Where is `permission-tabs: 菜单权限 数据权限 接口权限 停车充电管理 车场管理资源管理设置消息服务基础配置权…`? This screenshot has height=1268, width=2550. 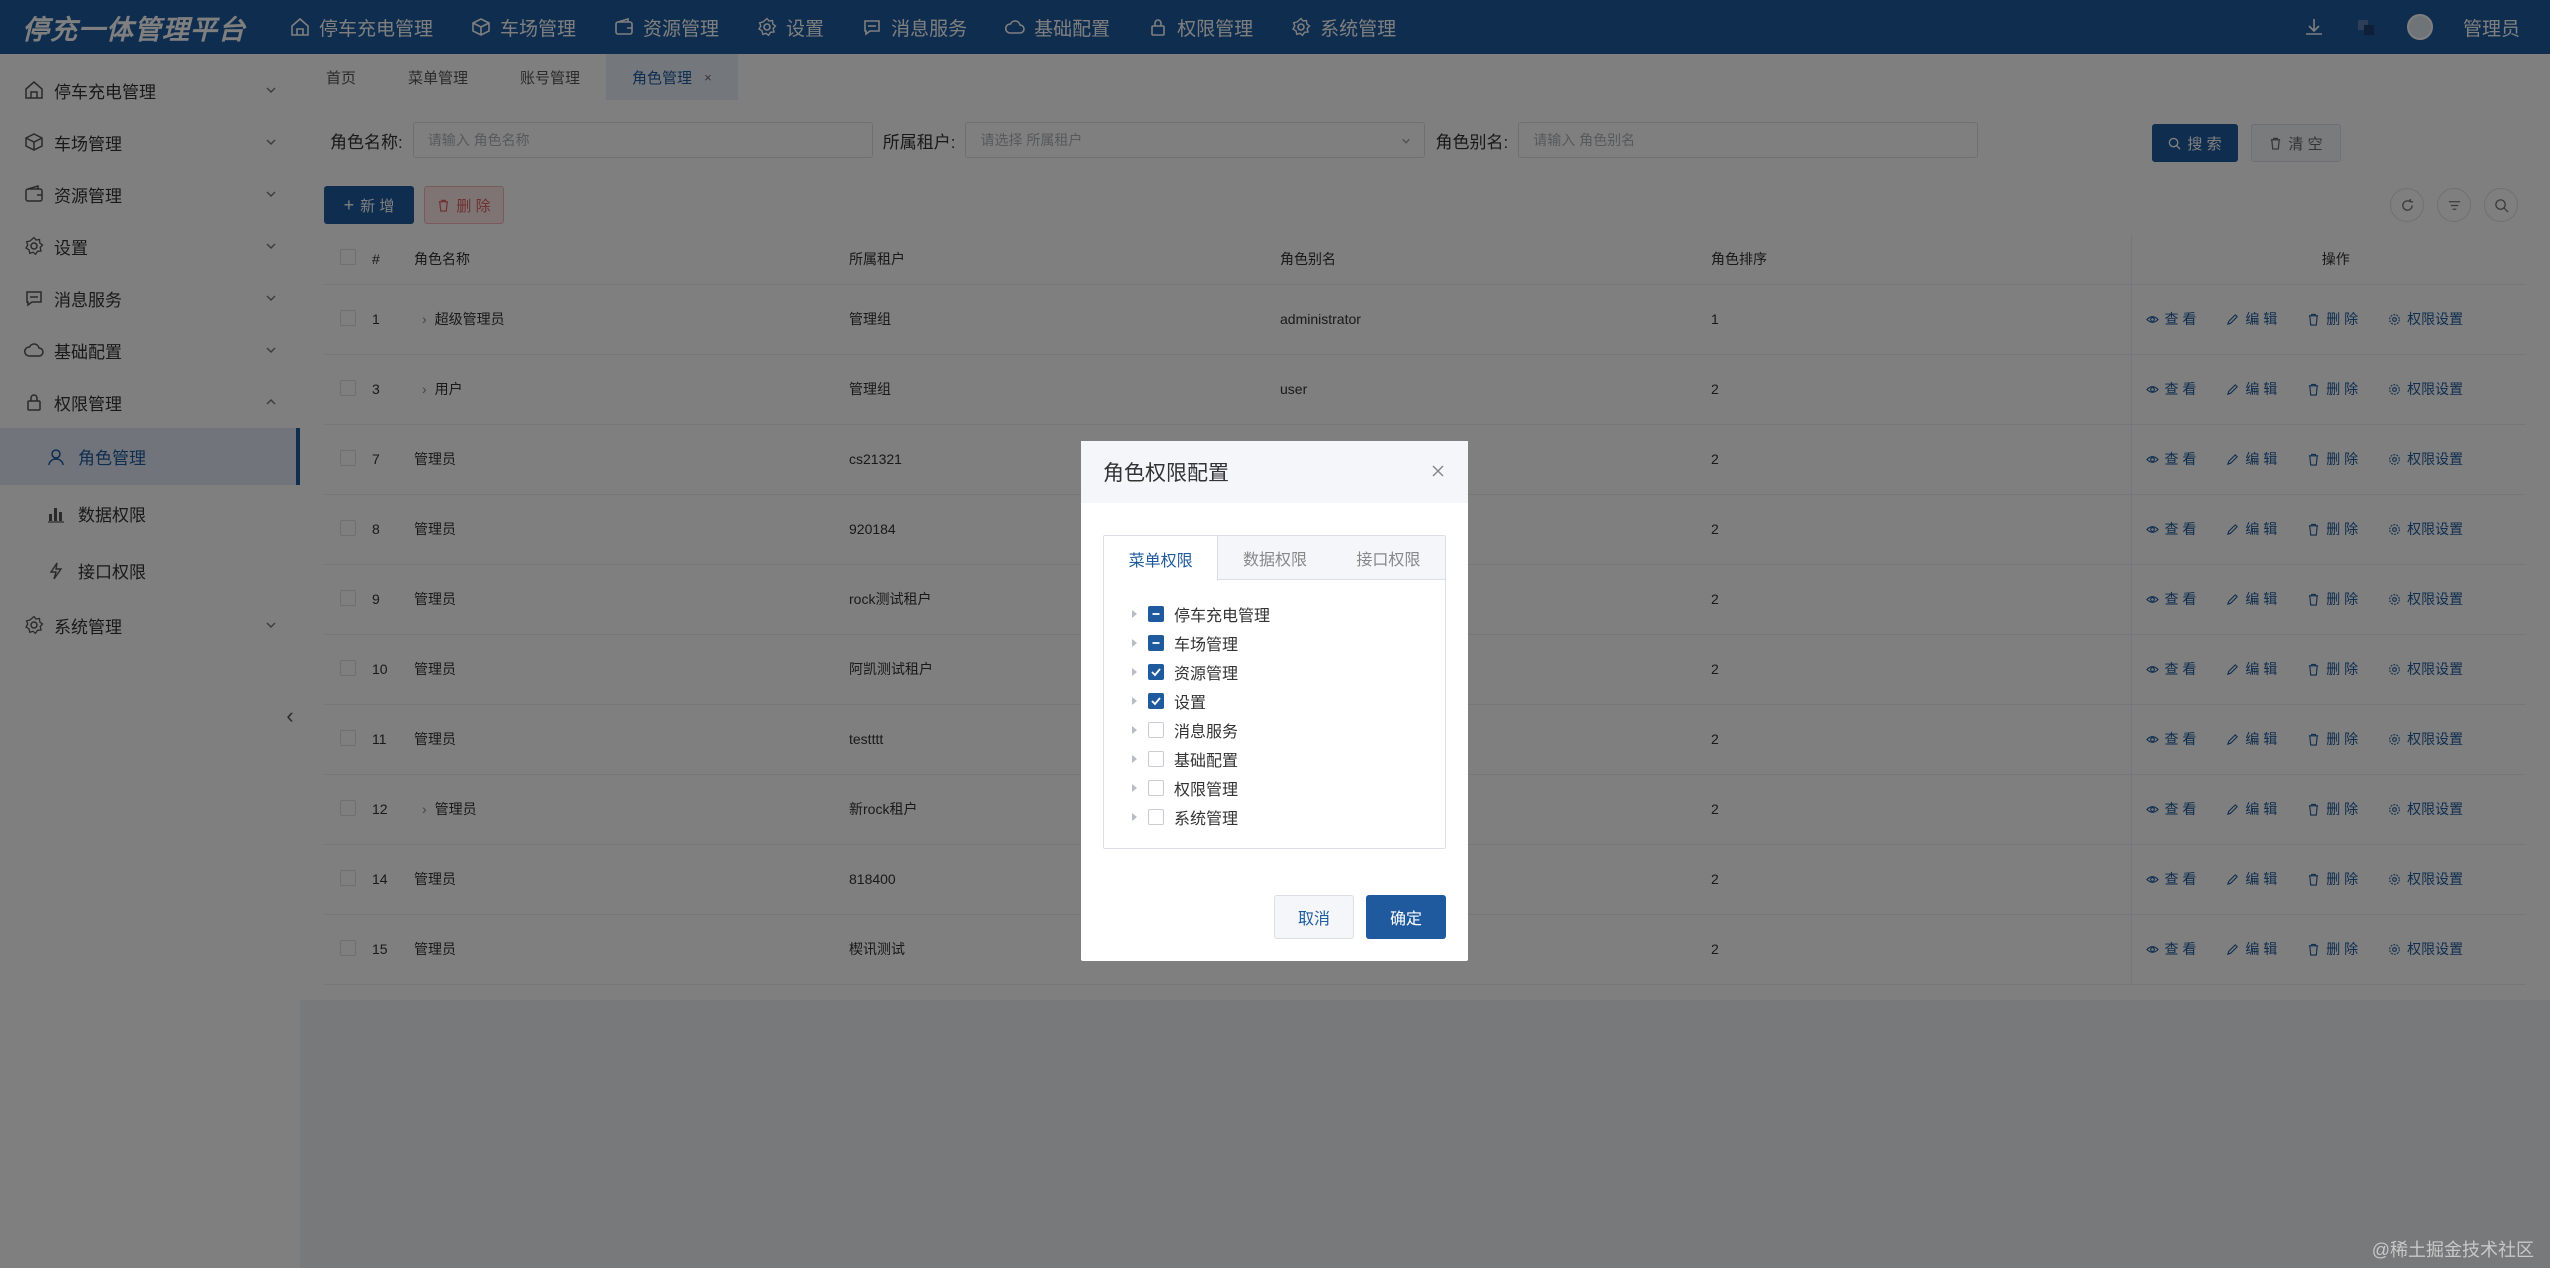 permission-tabs: 菜单权限 数据权限 接口权限 停车充电管理 车场管理资源管理设置消息服务基础配置权… is located at coordinates (1274, 692).